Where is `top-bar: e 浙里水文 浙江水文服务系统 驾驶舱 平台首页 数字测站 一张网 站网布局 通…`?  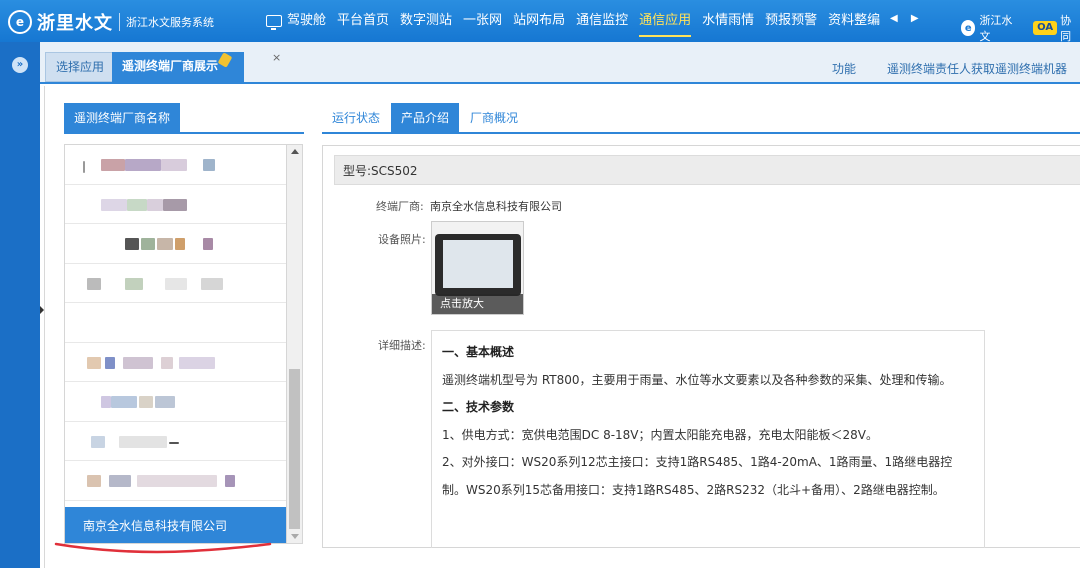 top-bar: e 浙里水文 浙江水文服务系统 驾驶舱 平台首页 数字测站 一张网 站网布局 通… is located at coordinates (540, 22).